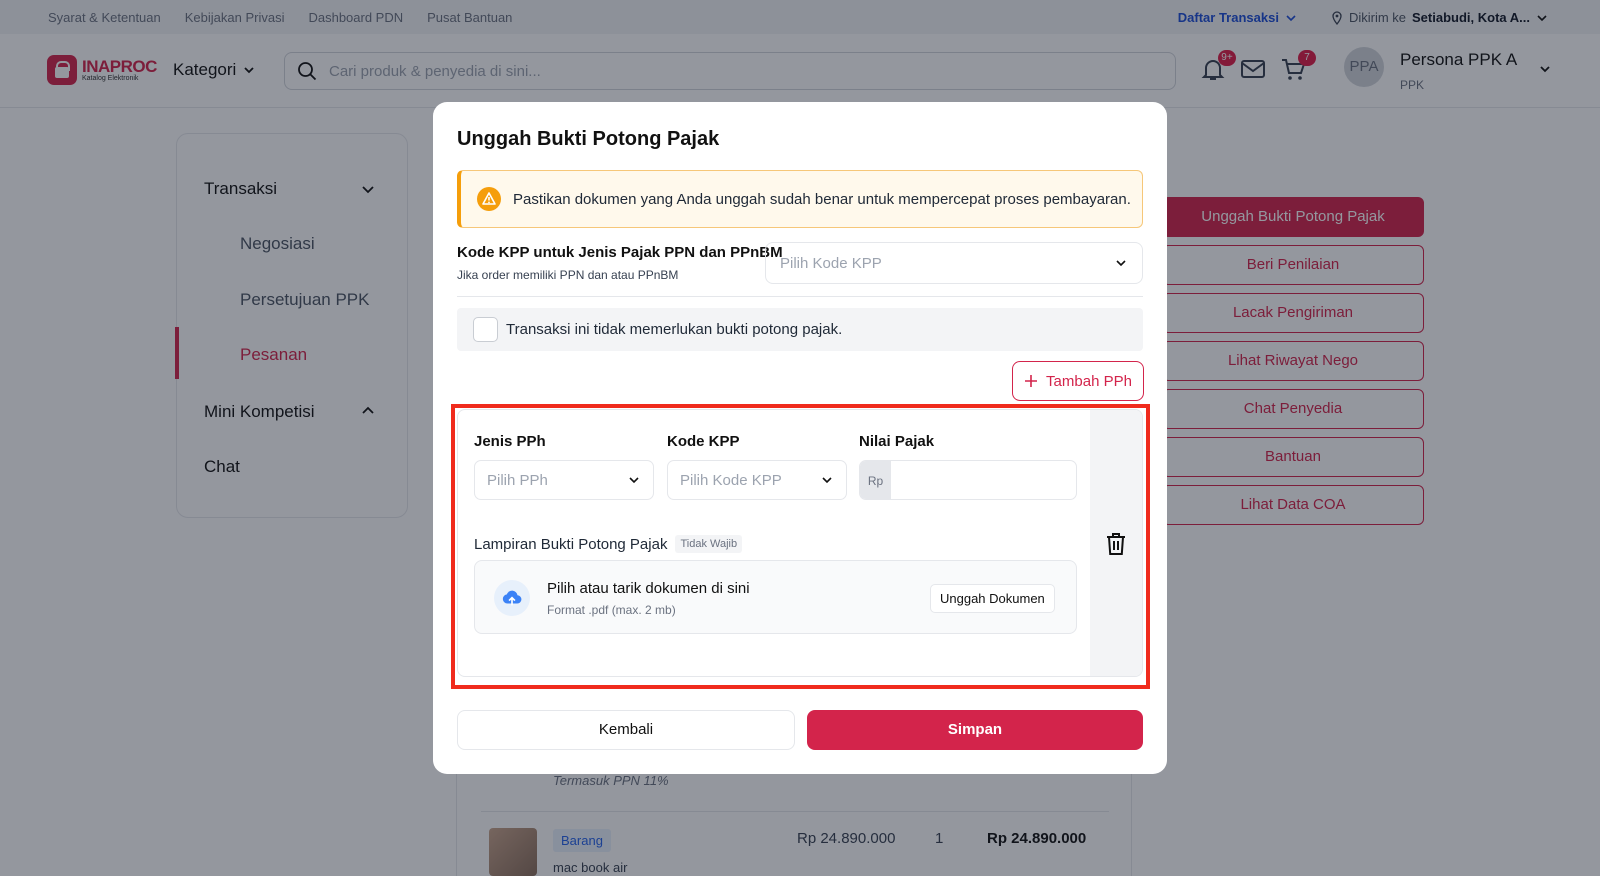 The image size is (1600, 876). What do you see at coordinates (588, 139) in the screenshot?
I see `modal-title: Unggah Bukti Potong Pajak` at bounding box center [588, 139].